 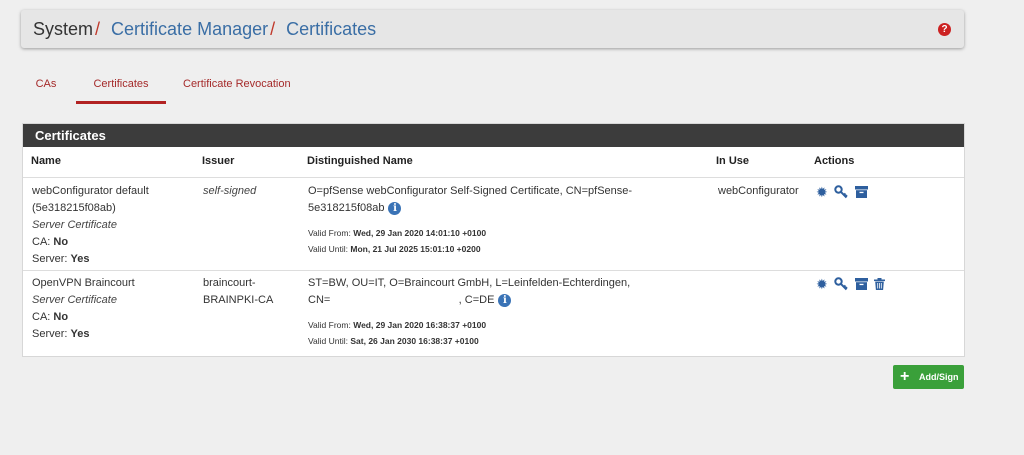 I want to click on issuer: self-signed, so click(x=230, y=191).